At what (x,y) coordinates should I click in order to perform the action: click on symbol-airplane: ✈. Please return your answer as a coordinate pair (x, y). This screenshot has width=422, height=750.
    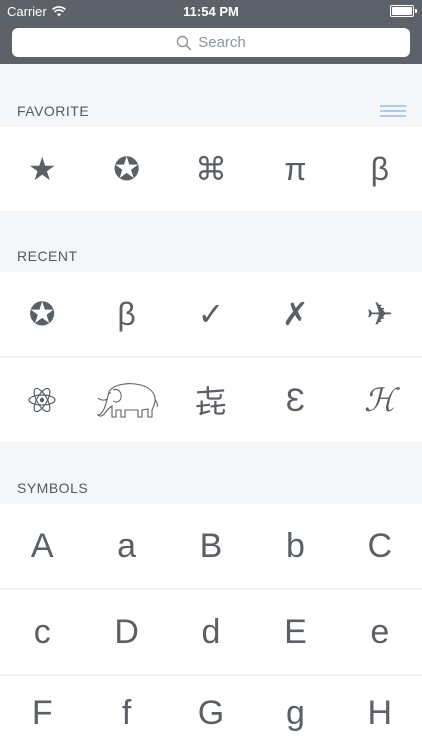
    Looking at the image, I should click on (380, 314).